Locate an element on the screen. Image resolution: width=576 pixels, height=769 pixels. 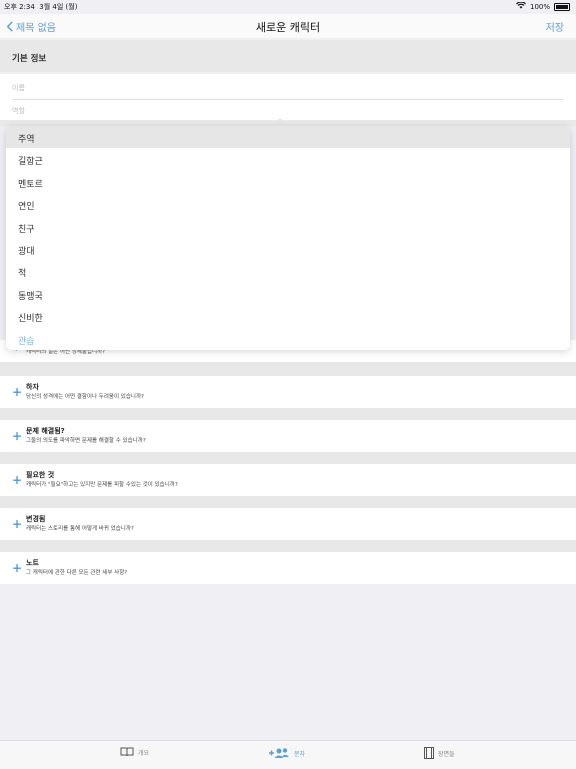
status-bar: 오후 2:34 3월 4일 (월) 100% is located at coordinates (288, 7).